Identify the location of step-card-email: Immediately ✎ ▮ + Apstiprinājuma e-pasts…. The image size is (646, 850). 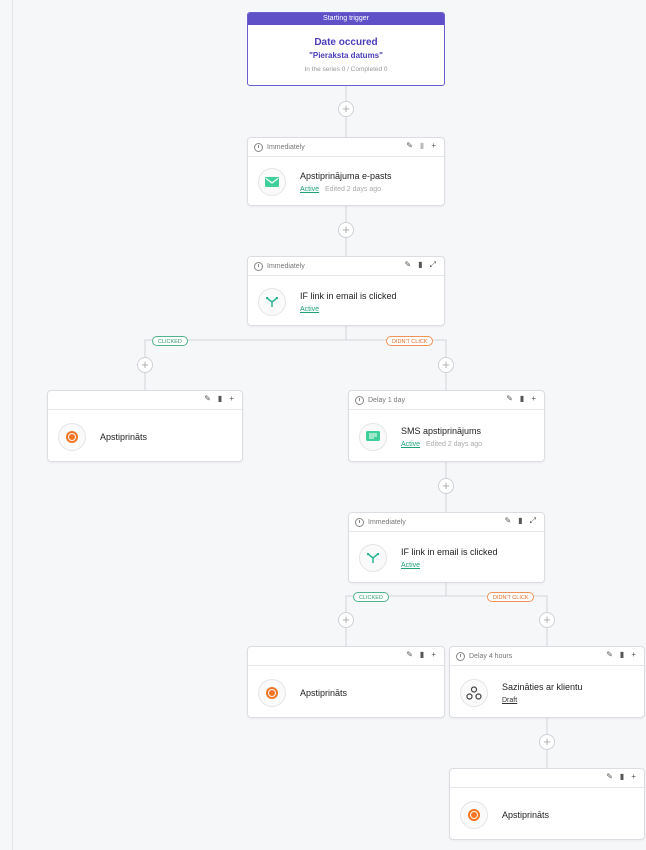
(346, 171).